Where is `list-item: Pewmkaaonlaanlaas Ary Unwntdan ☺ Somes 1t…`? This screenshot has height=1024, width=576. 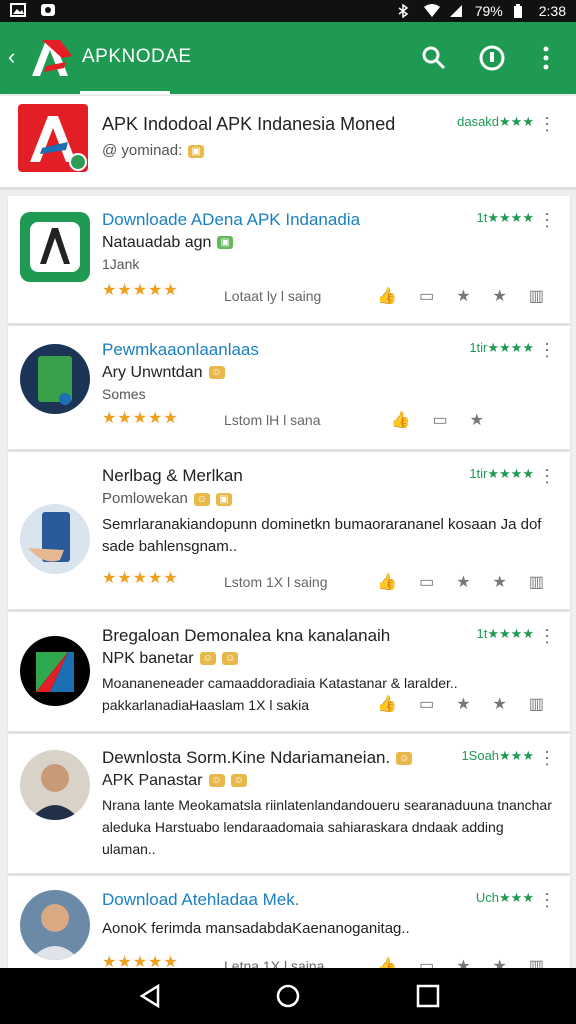 list-item: Pewmkaaonlaanlaas Ary Unwntdan ☺ Somes 1t… is located at coordinates (289, 388).